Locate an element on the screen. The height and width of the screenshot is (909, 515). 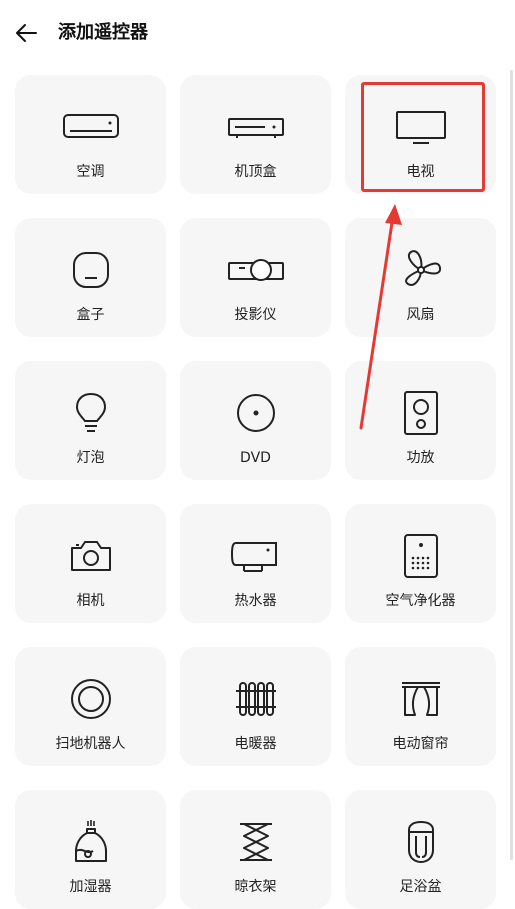
clothes-rack-icon is located at coordinates (256, 842).